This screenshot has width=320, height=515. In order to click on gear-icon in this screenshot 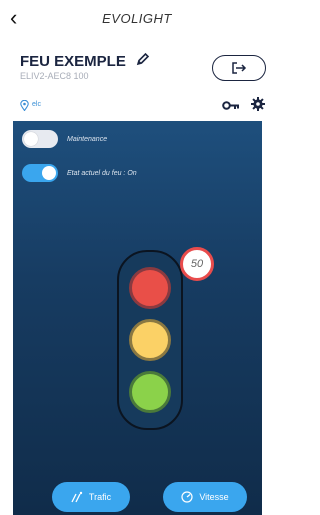, I will do `click(258, 104)`.